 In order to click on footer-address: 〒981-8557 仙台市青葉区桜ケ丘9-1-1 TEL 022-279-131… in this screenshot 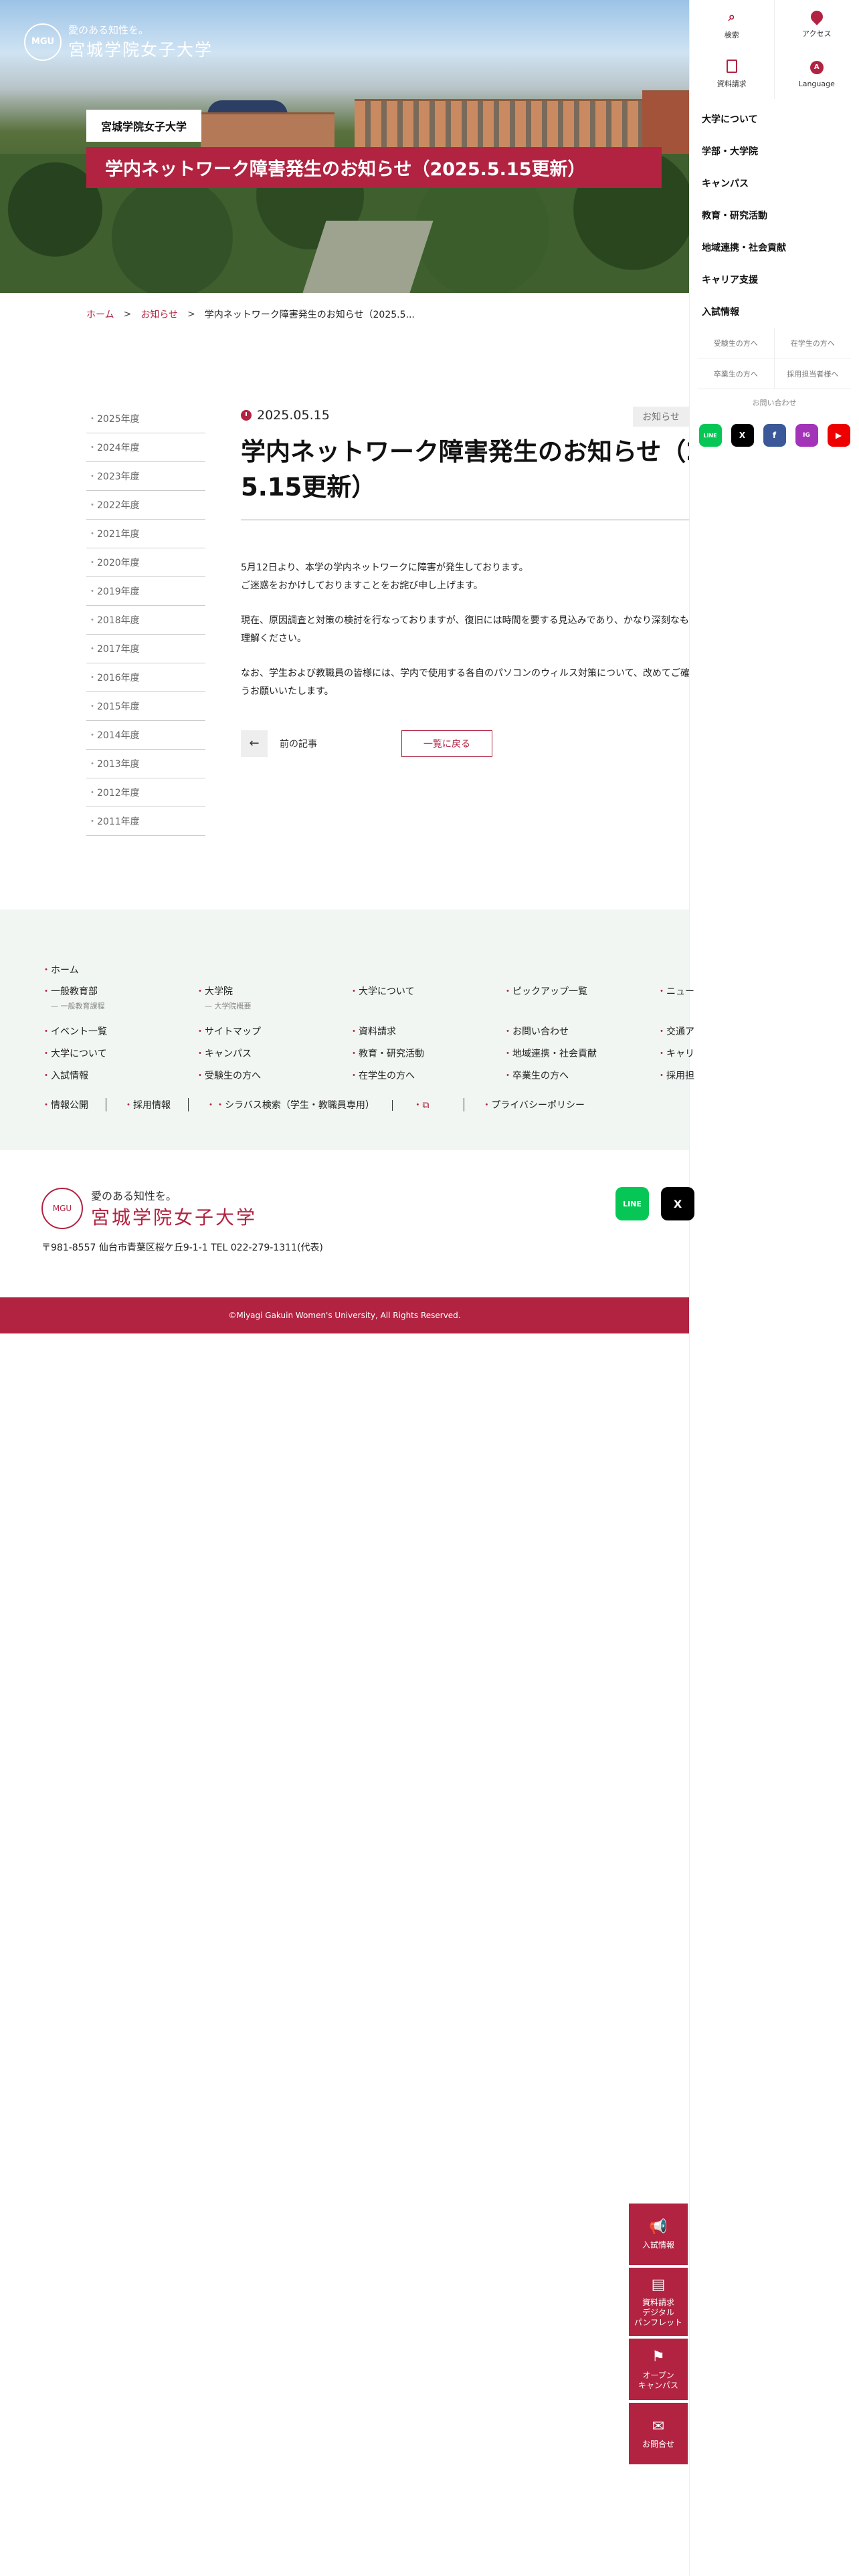, I will do `click(182, 1248)`.